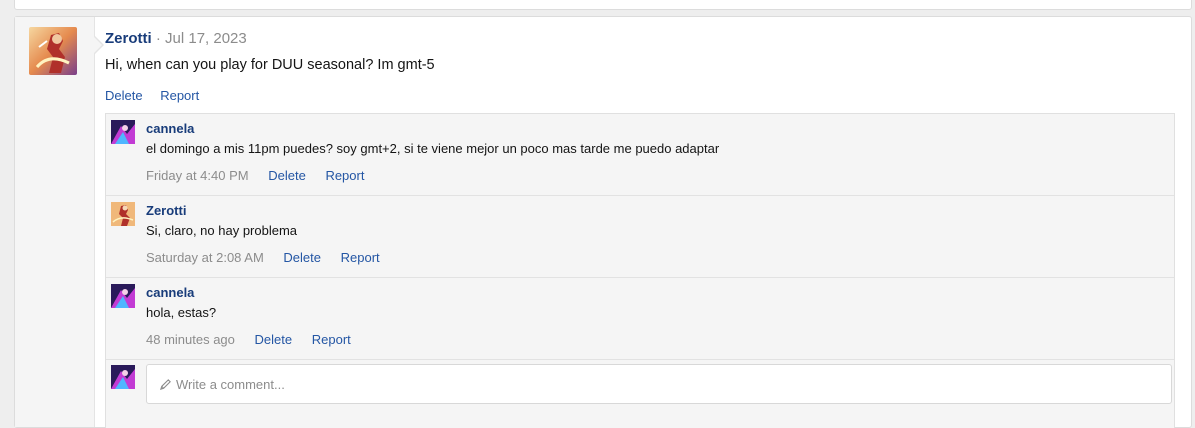 Image resolution: width=1195 pixels, height=428 pixels. Describe the element at coordinates (197, 175) in the screenshot. I see `comment-time: Friday at 4:40 PM` at that location.